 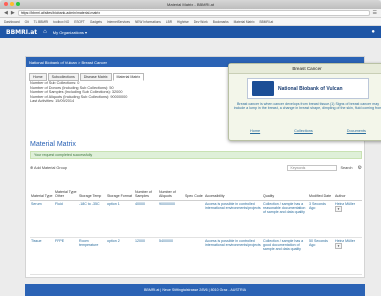 I want to click on window-titlebar: Material Matrix - BBMRI.at, so click(x=190, y=4).